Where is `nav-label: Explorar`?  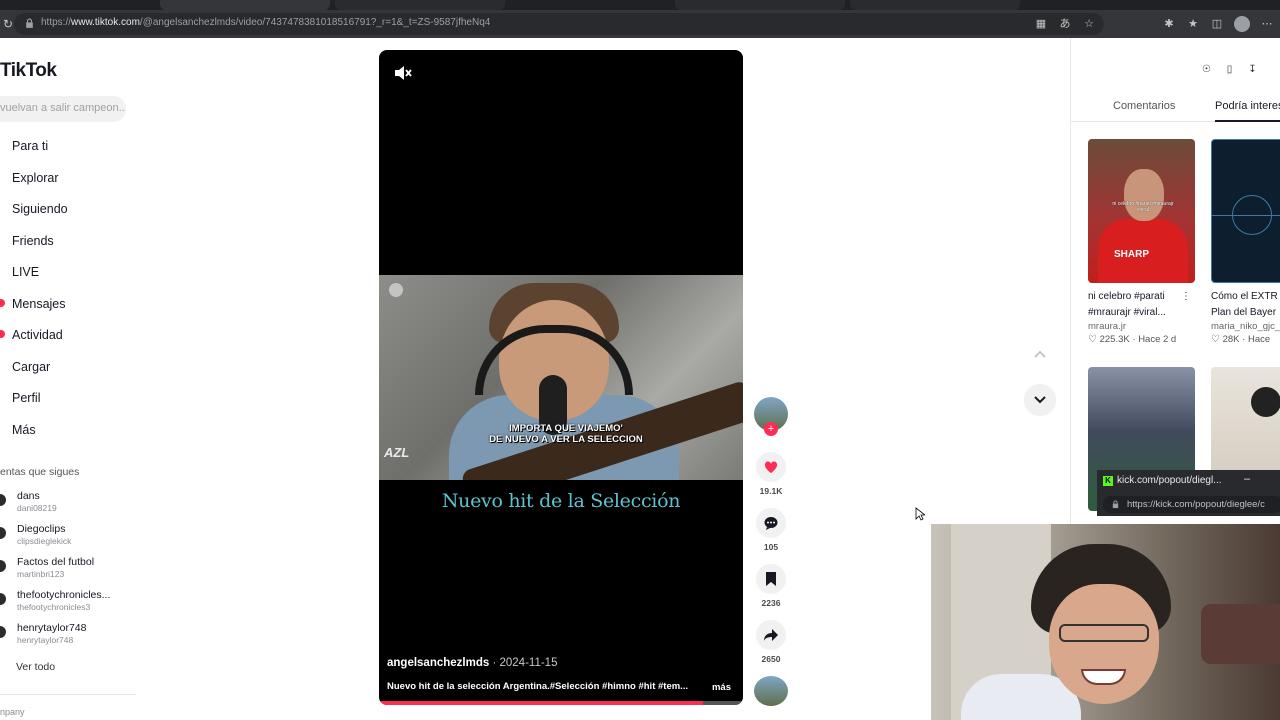 nav-label: Explorar is located at coordinates (35, 177).